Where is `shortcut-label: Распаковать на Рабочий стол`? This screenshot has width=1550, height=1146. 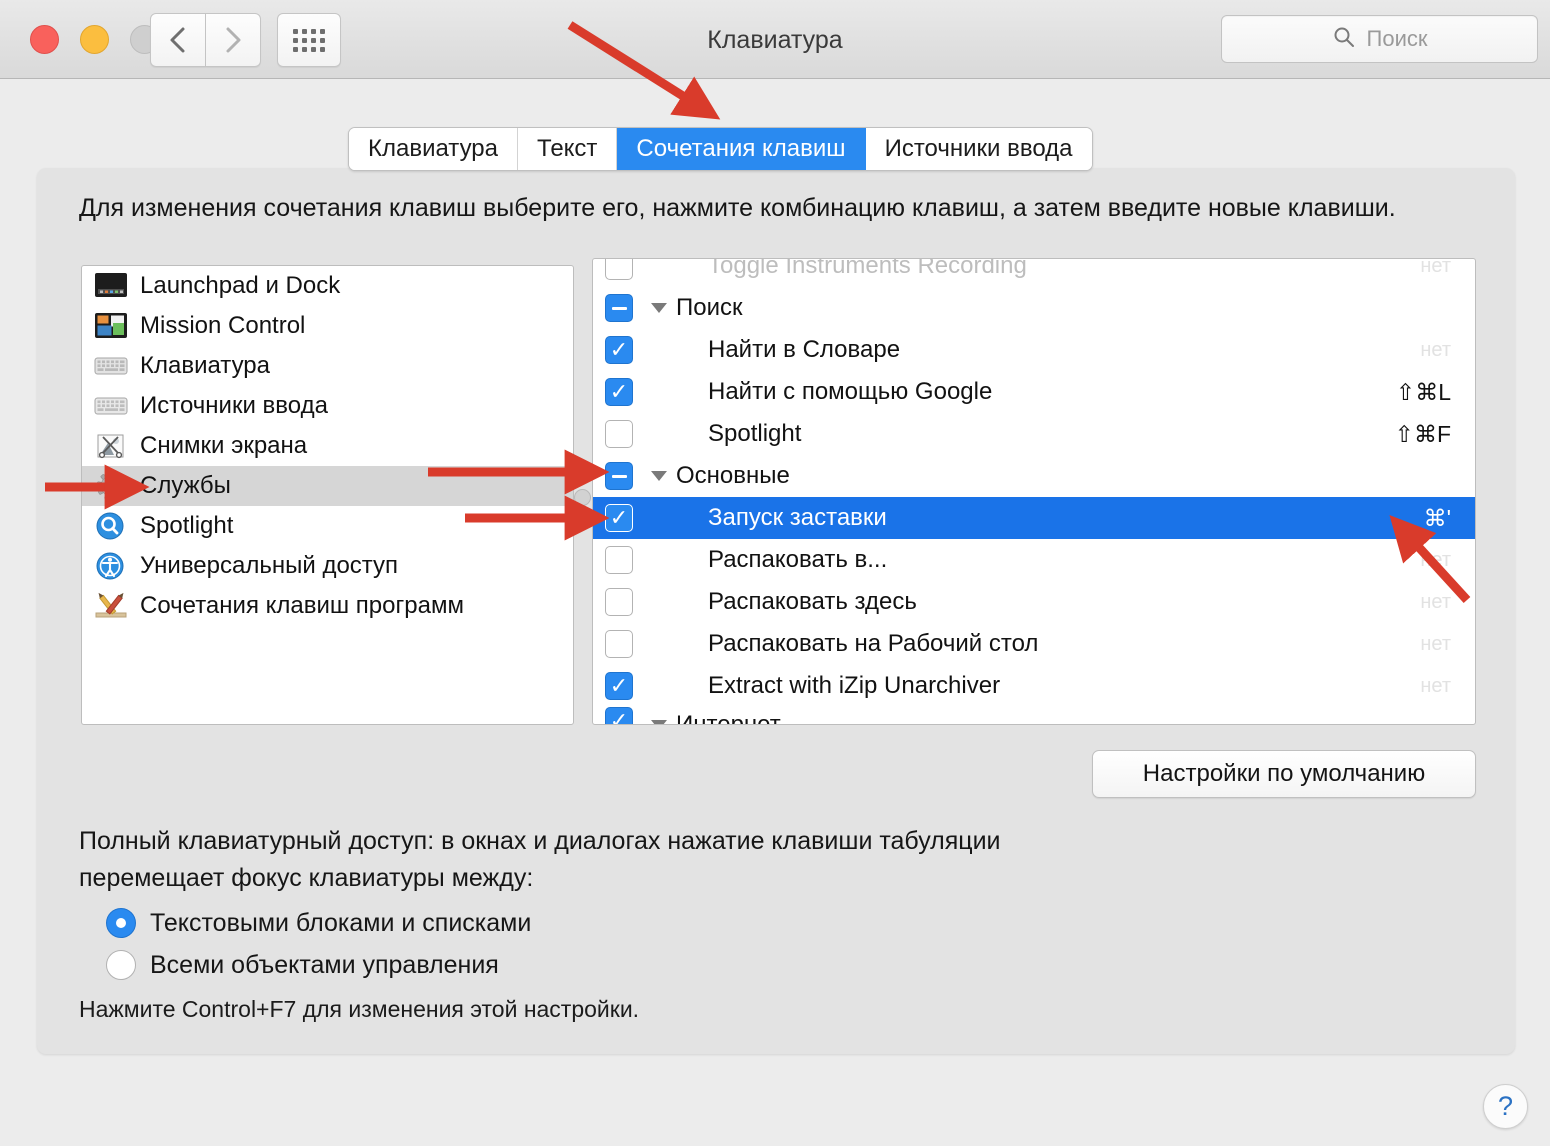 shortcut-label: Распаковать на Рабочий стол is located at coordinates (873, 643).